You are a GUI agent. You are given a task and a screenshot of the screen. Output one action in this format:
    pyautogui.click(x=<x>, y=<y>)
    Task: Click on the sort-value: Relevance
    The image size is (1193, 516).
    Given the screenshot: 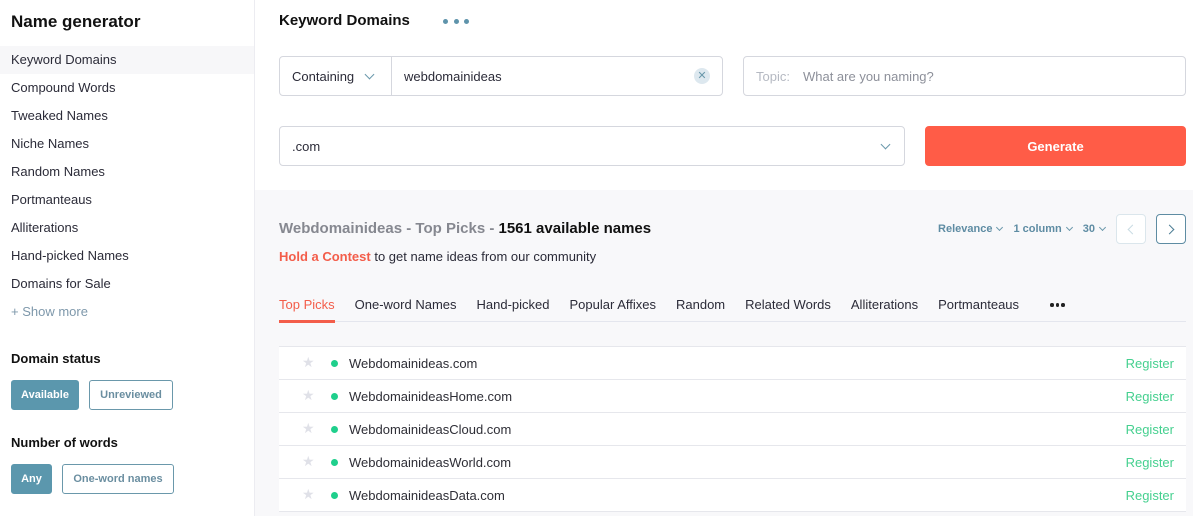 What is the action you would take?
    pyautogui.click(x=965, y=229)
    